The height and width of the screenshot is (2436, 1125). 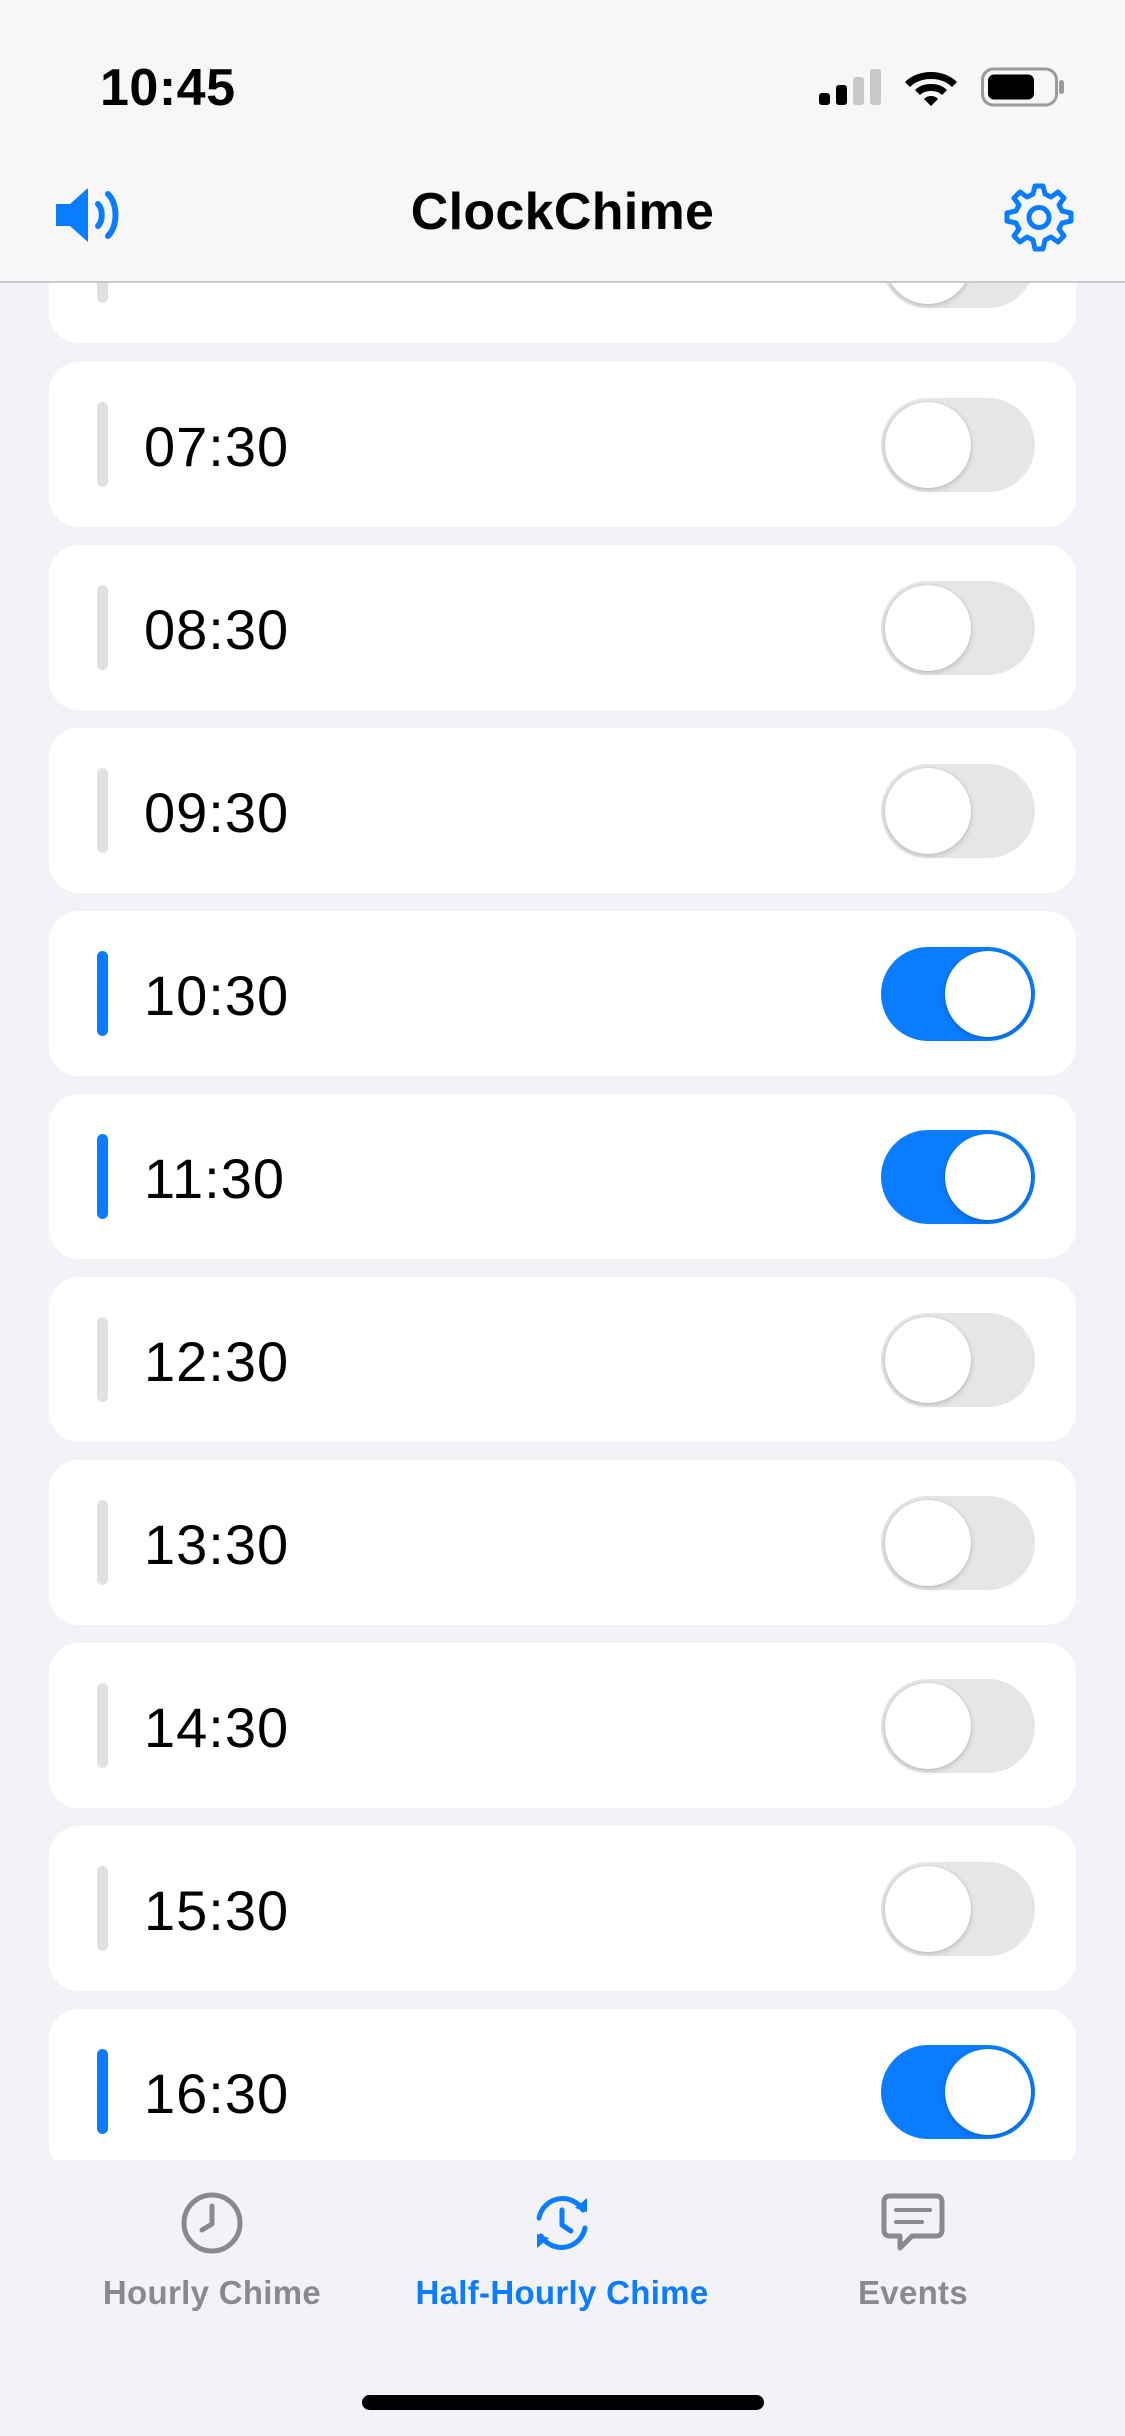 What do you see at coordinates (562, 1725) in the screenshot?
I see `chime-row: 14:30` at bounding box center [562, 1725].